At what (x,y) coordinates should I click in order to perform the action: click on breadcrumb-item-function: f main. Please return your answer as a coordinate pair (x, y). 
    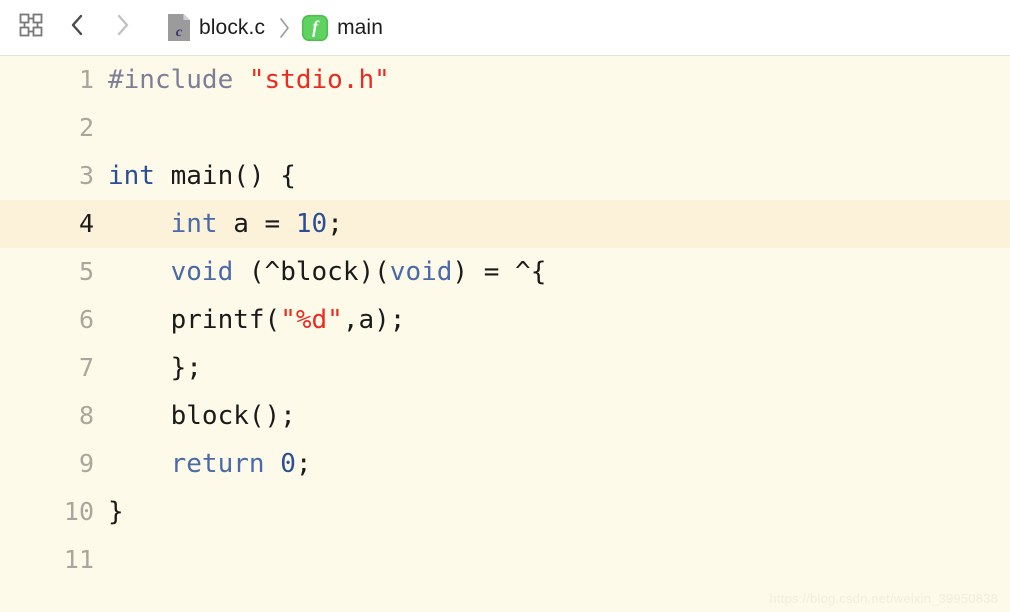
    Looking at the image, I should click on (342, 28).